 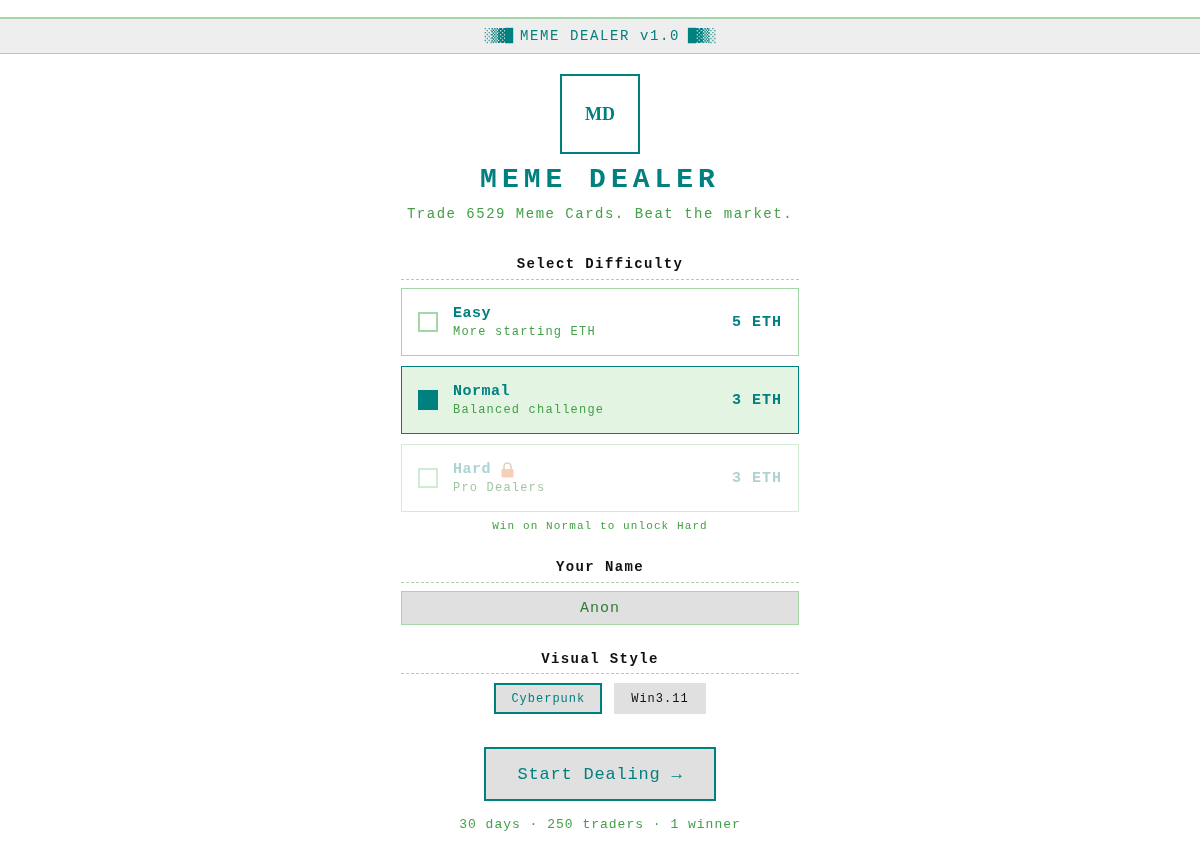 I want to click on option-description: More starting ETH, so click(x=524, y=332).